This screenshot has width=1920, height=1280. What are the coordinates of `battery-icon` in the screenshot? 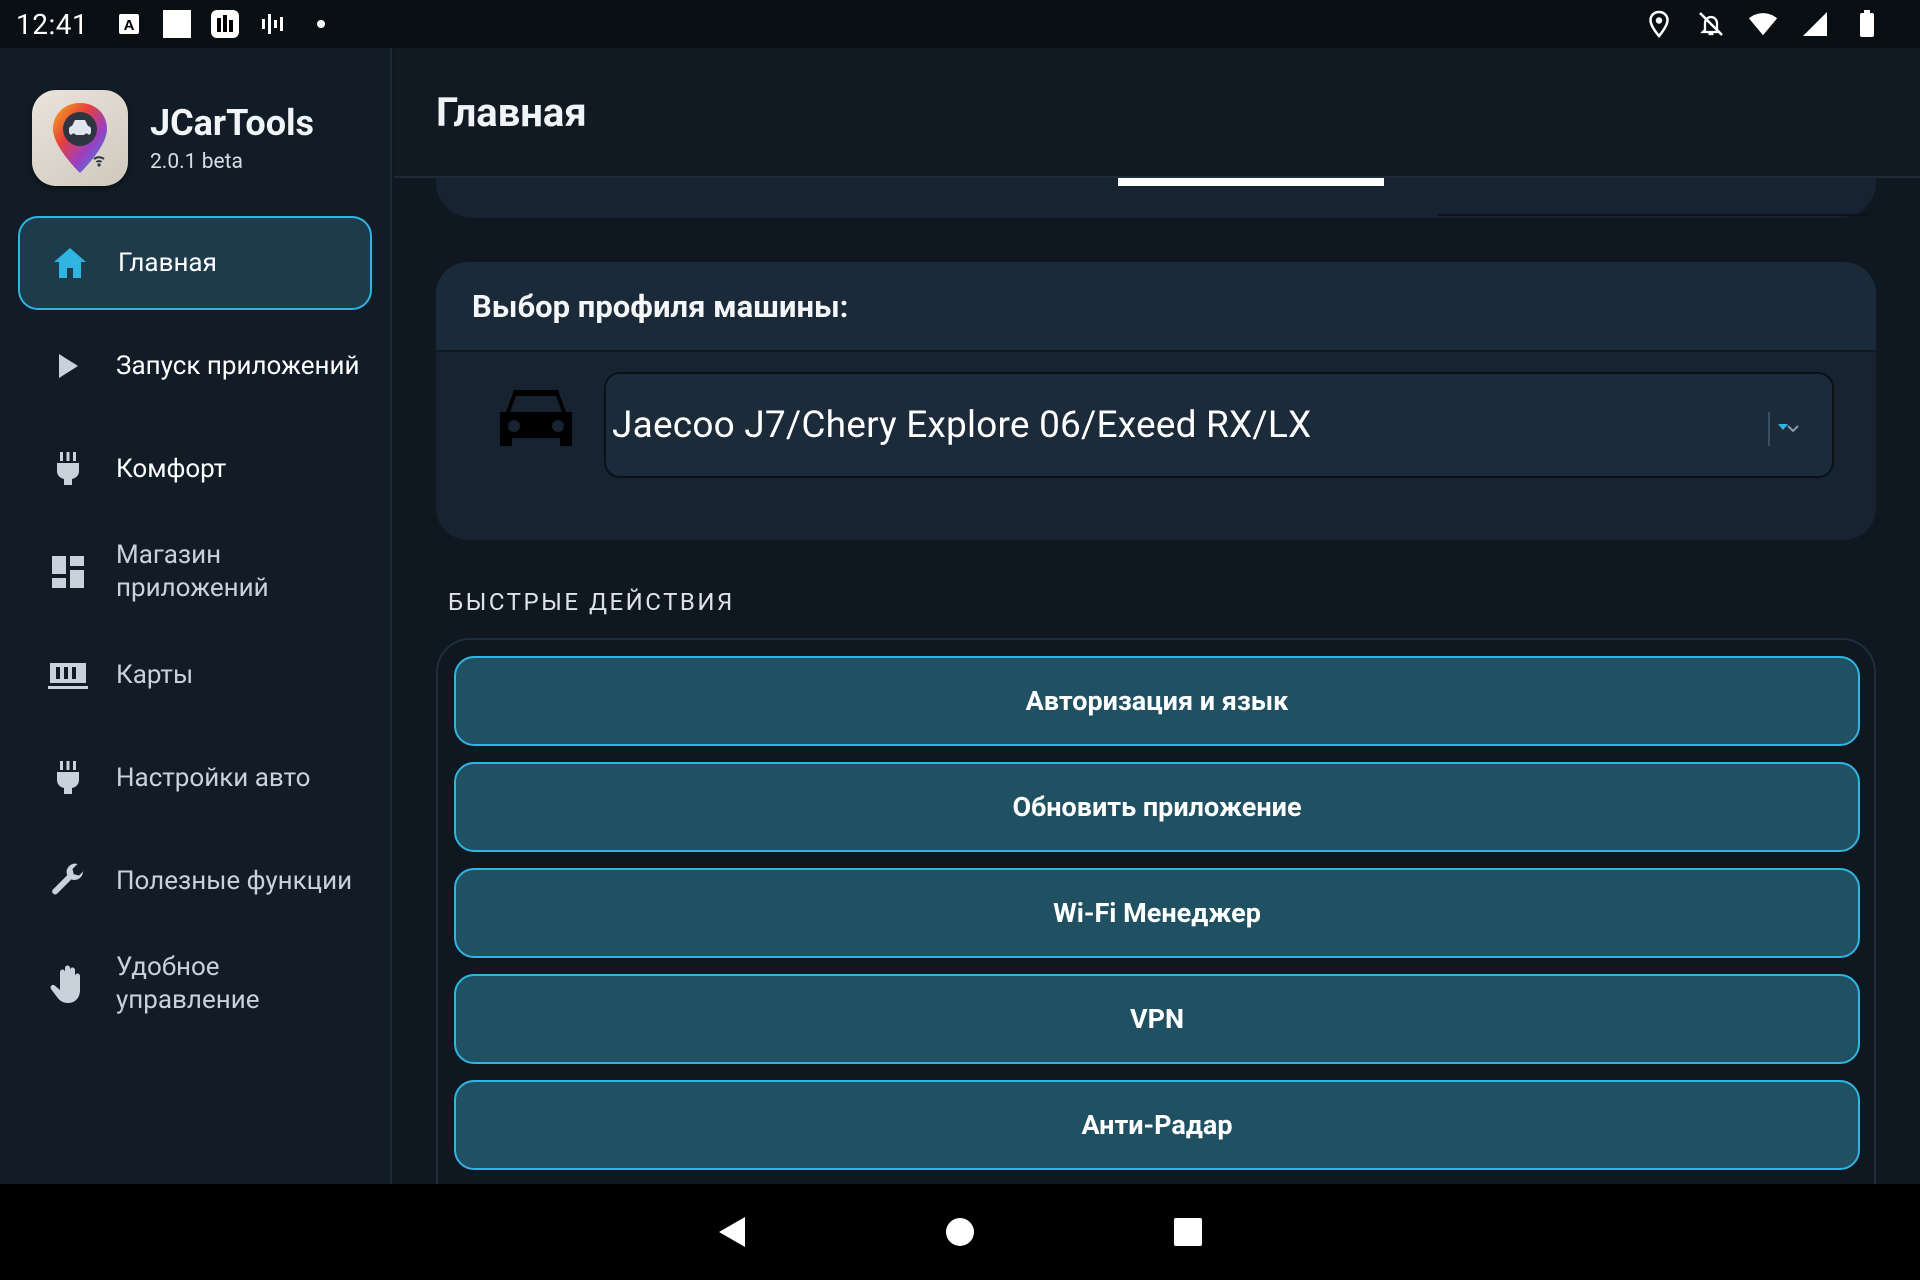 It's located at (1867, 24).